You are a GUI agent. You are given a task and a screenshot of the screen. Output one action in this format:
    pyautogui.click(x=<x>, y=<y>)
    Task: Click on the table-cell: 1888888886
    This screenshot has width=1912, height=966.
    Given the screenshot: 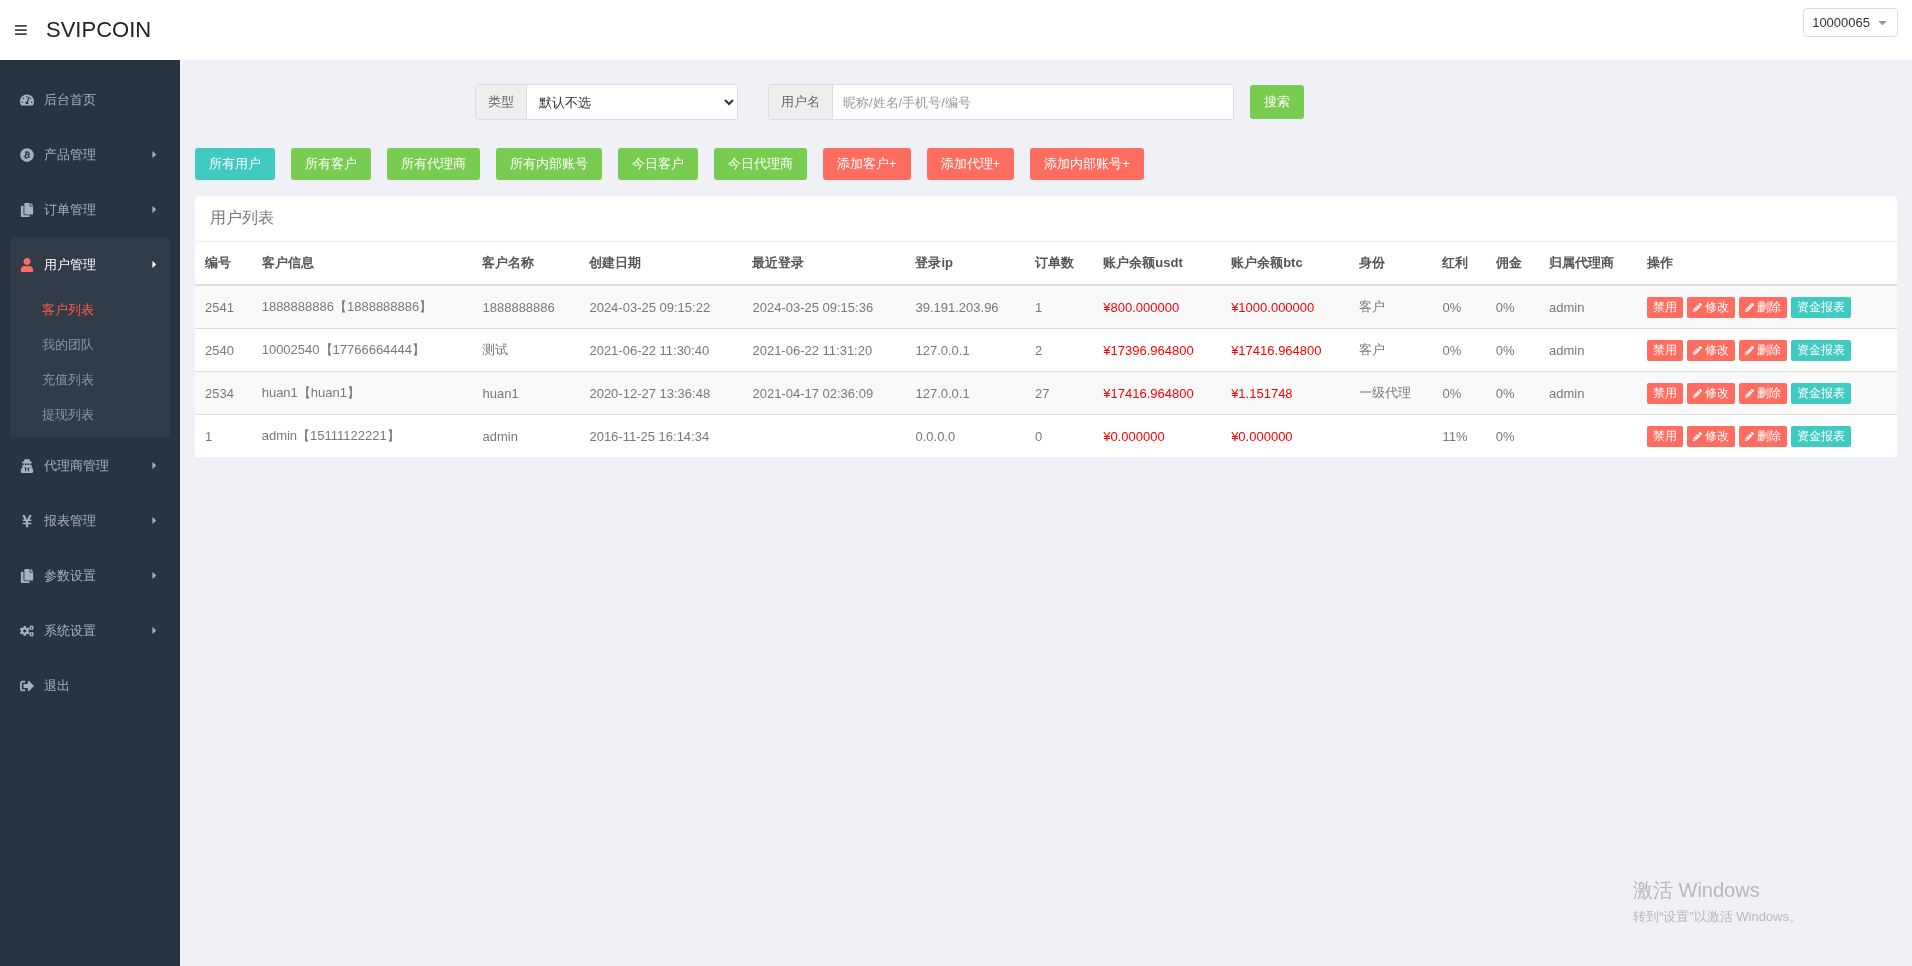 What is the action you would take?
    pyautogui.click(x=526, y=307)
    